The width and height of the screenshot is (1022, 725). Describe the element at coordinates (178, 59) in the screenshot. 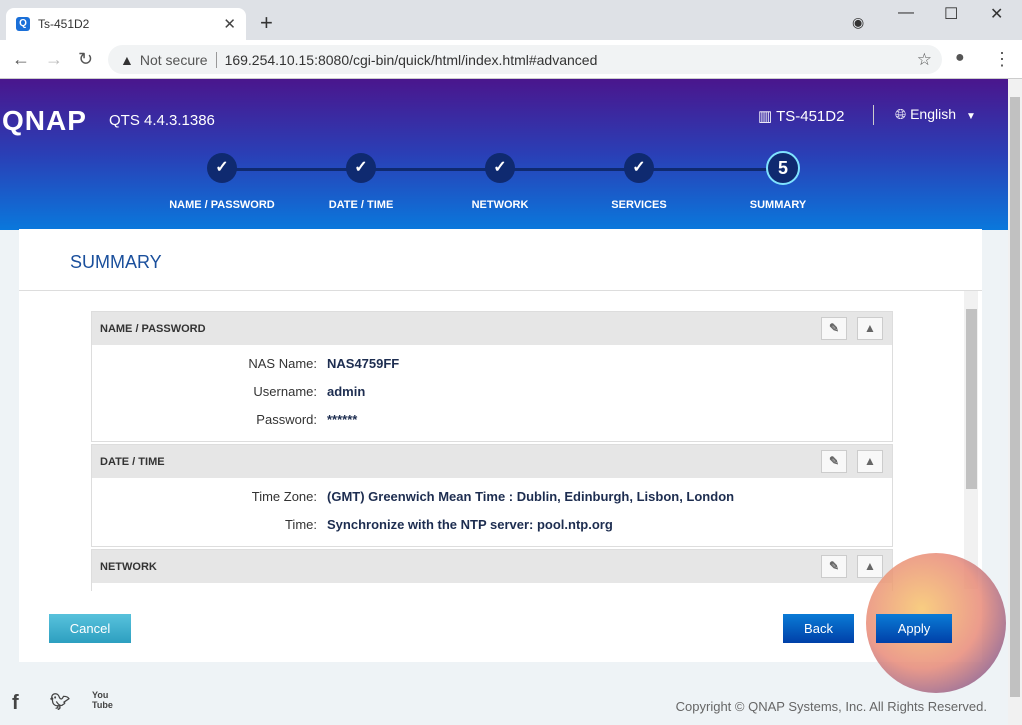

I see `not-secure-label: Not secure` at that location.